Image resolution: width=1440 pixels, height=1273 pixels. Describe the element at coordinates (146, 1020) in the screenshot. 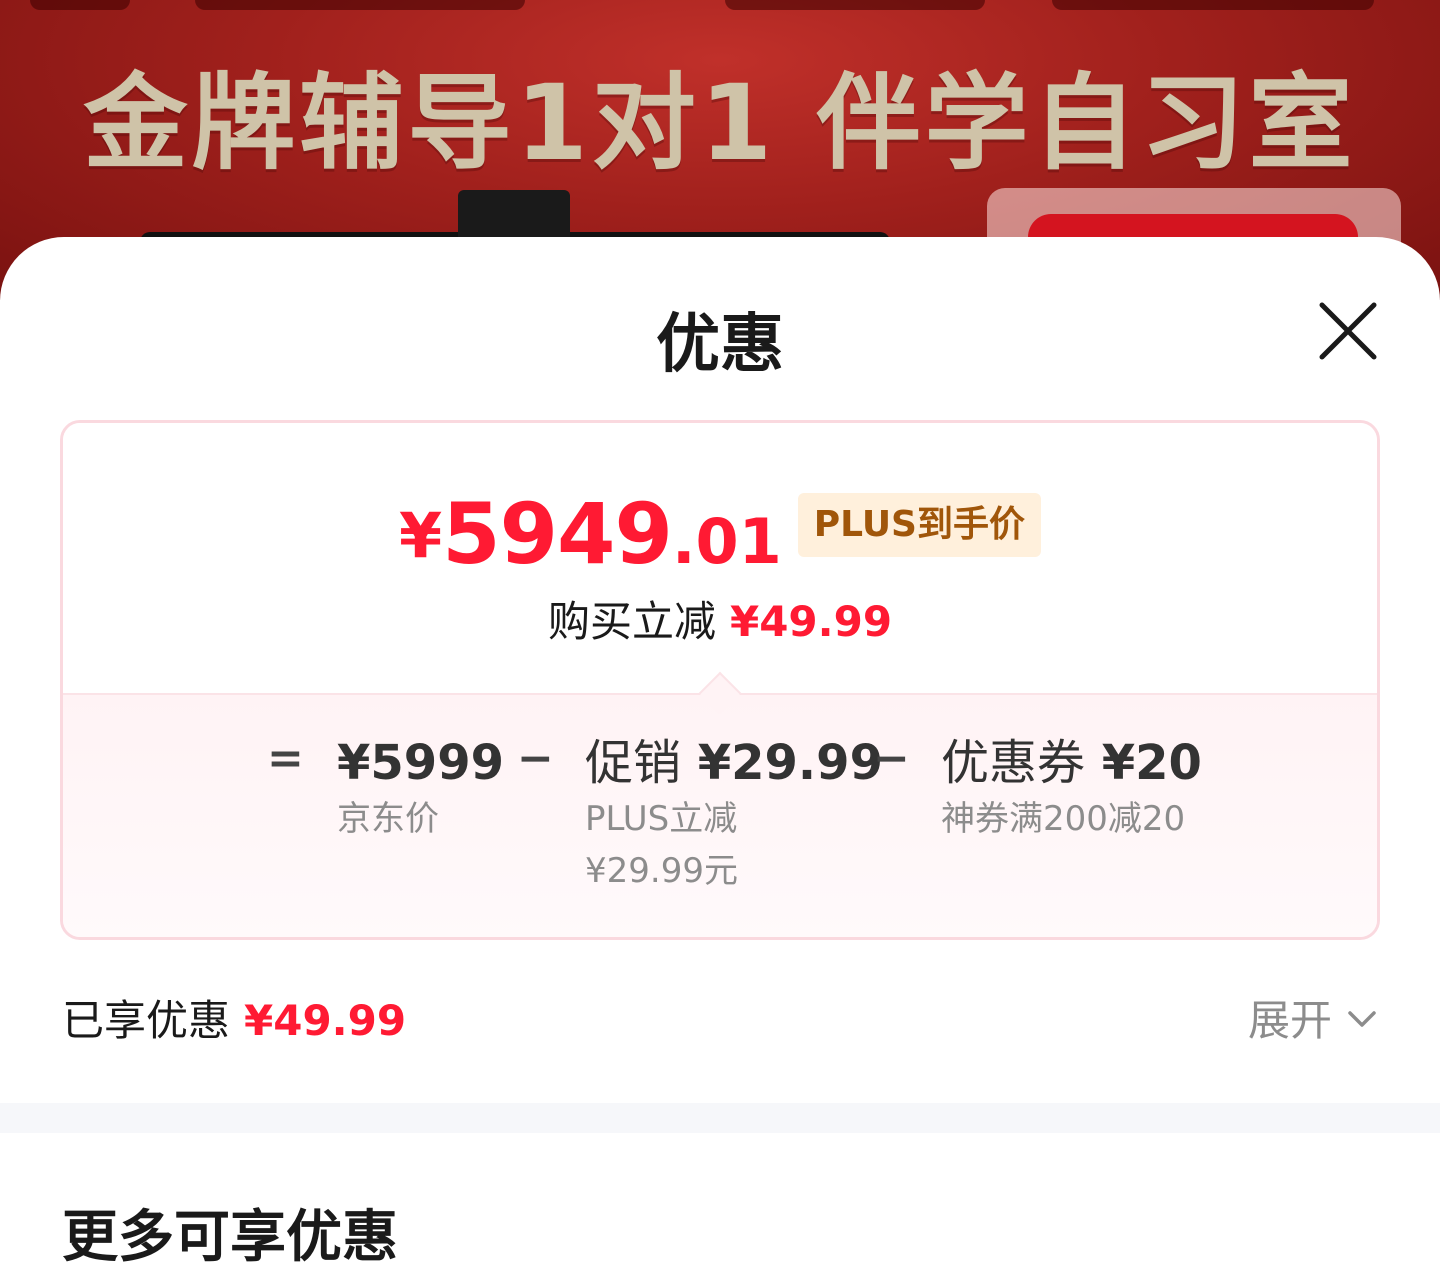

I see `enjoyed-discount-label: 已享优惠` at that location.